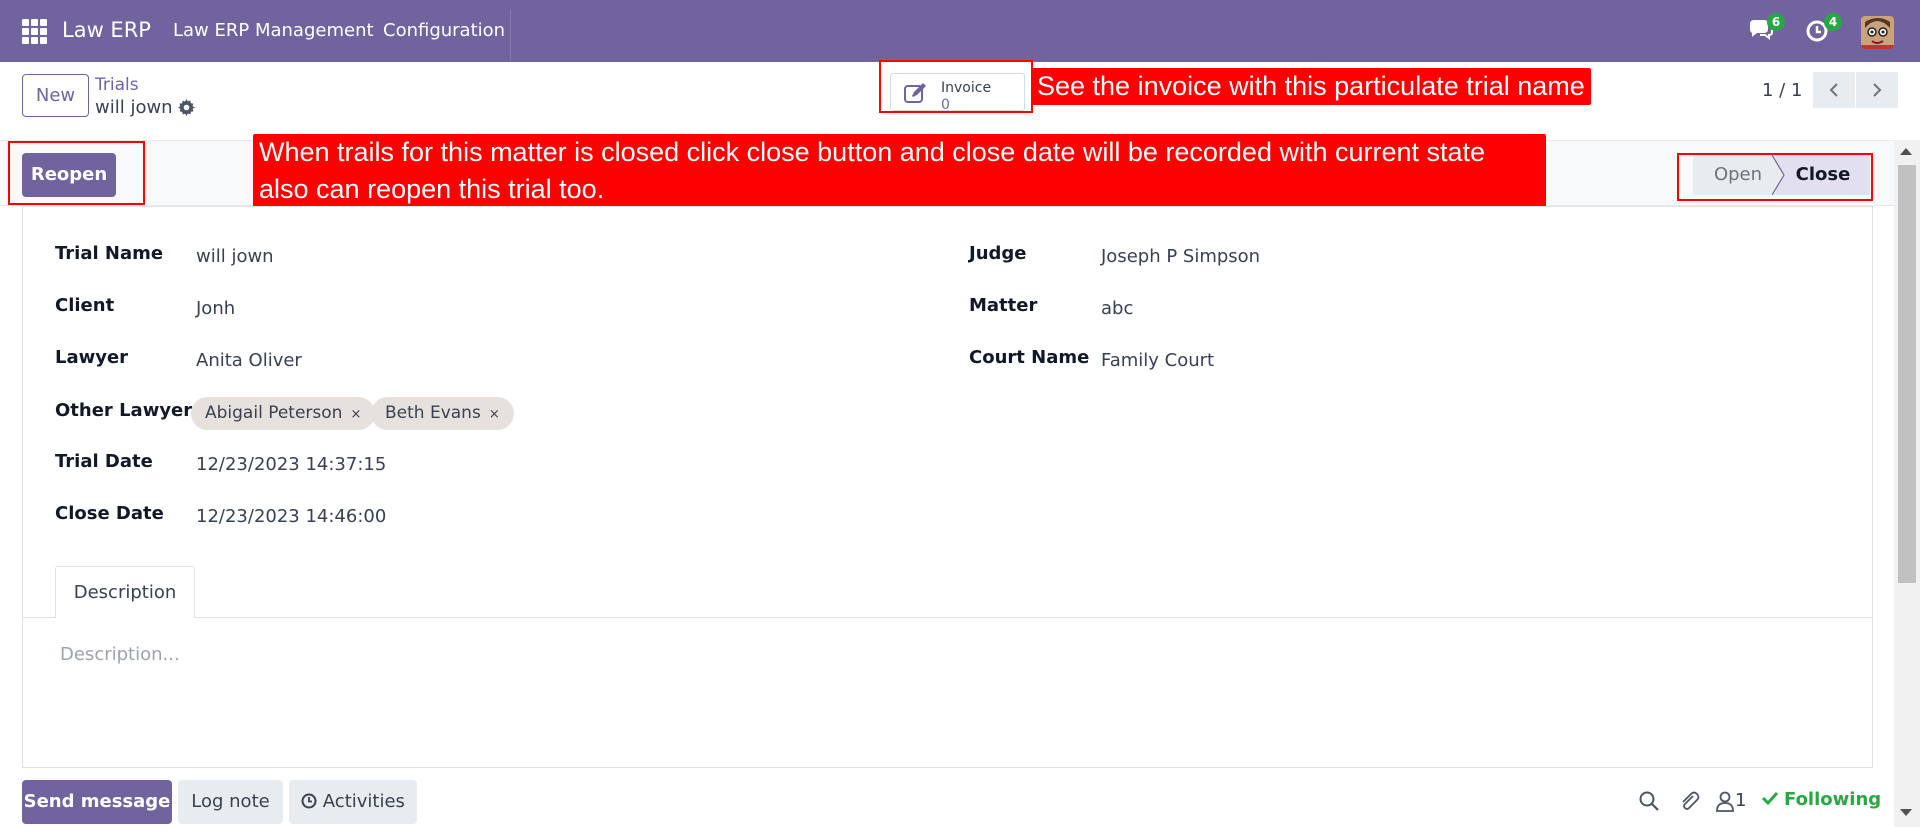 This screenshot has height=827, width=1920. Describe the element at coordinates (34, 31) in the screenshot. I see `app-grid-icon` at that location.